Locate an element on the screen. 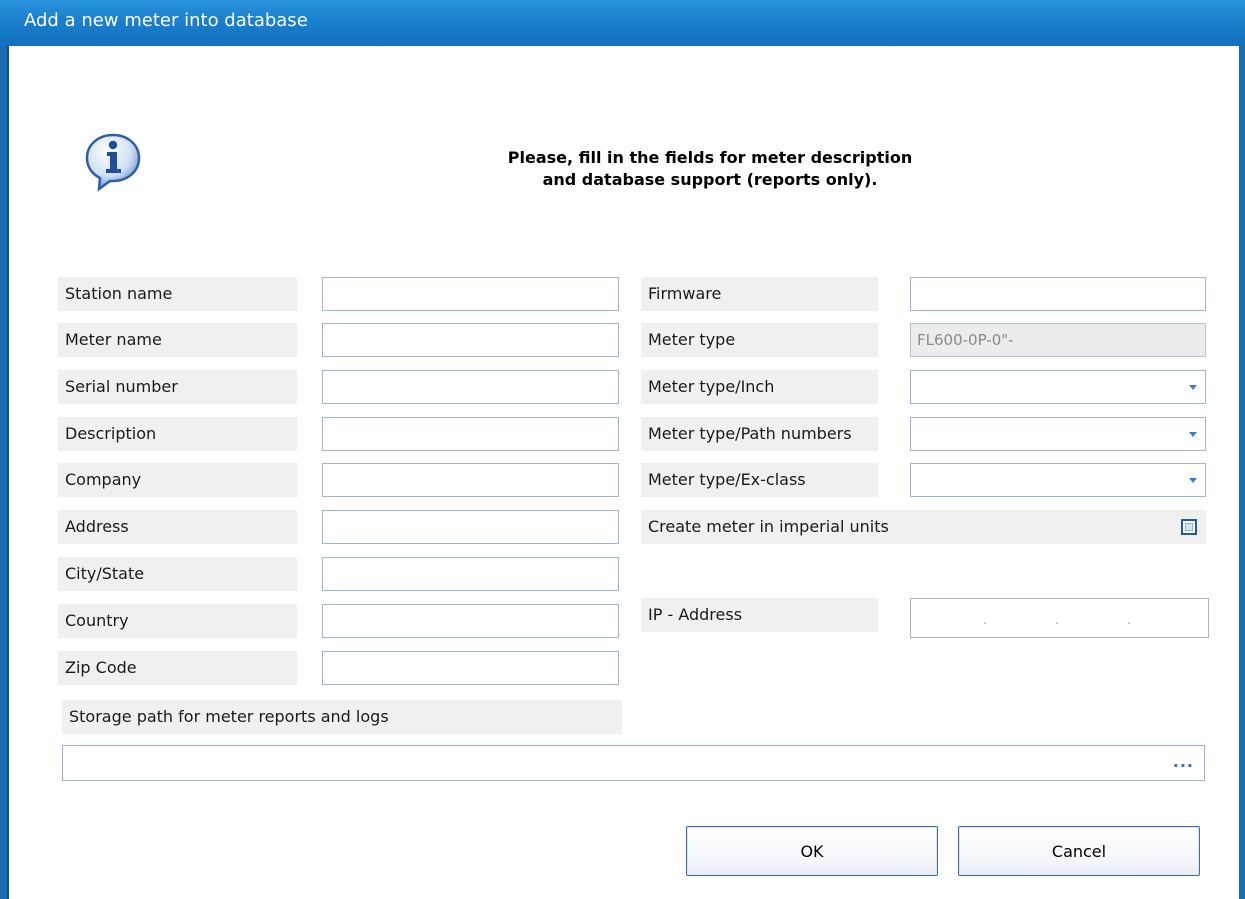 The height and width of the screenshot is (899, 1245). ip-address-field: . . . is located at coordinates (1059, 618).